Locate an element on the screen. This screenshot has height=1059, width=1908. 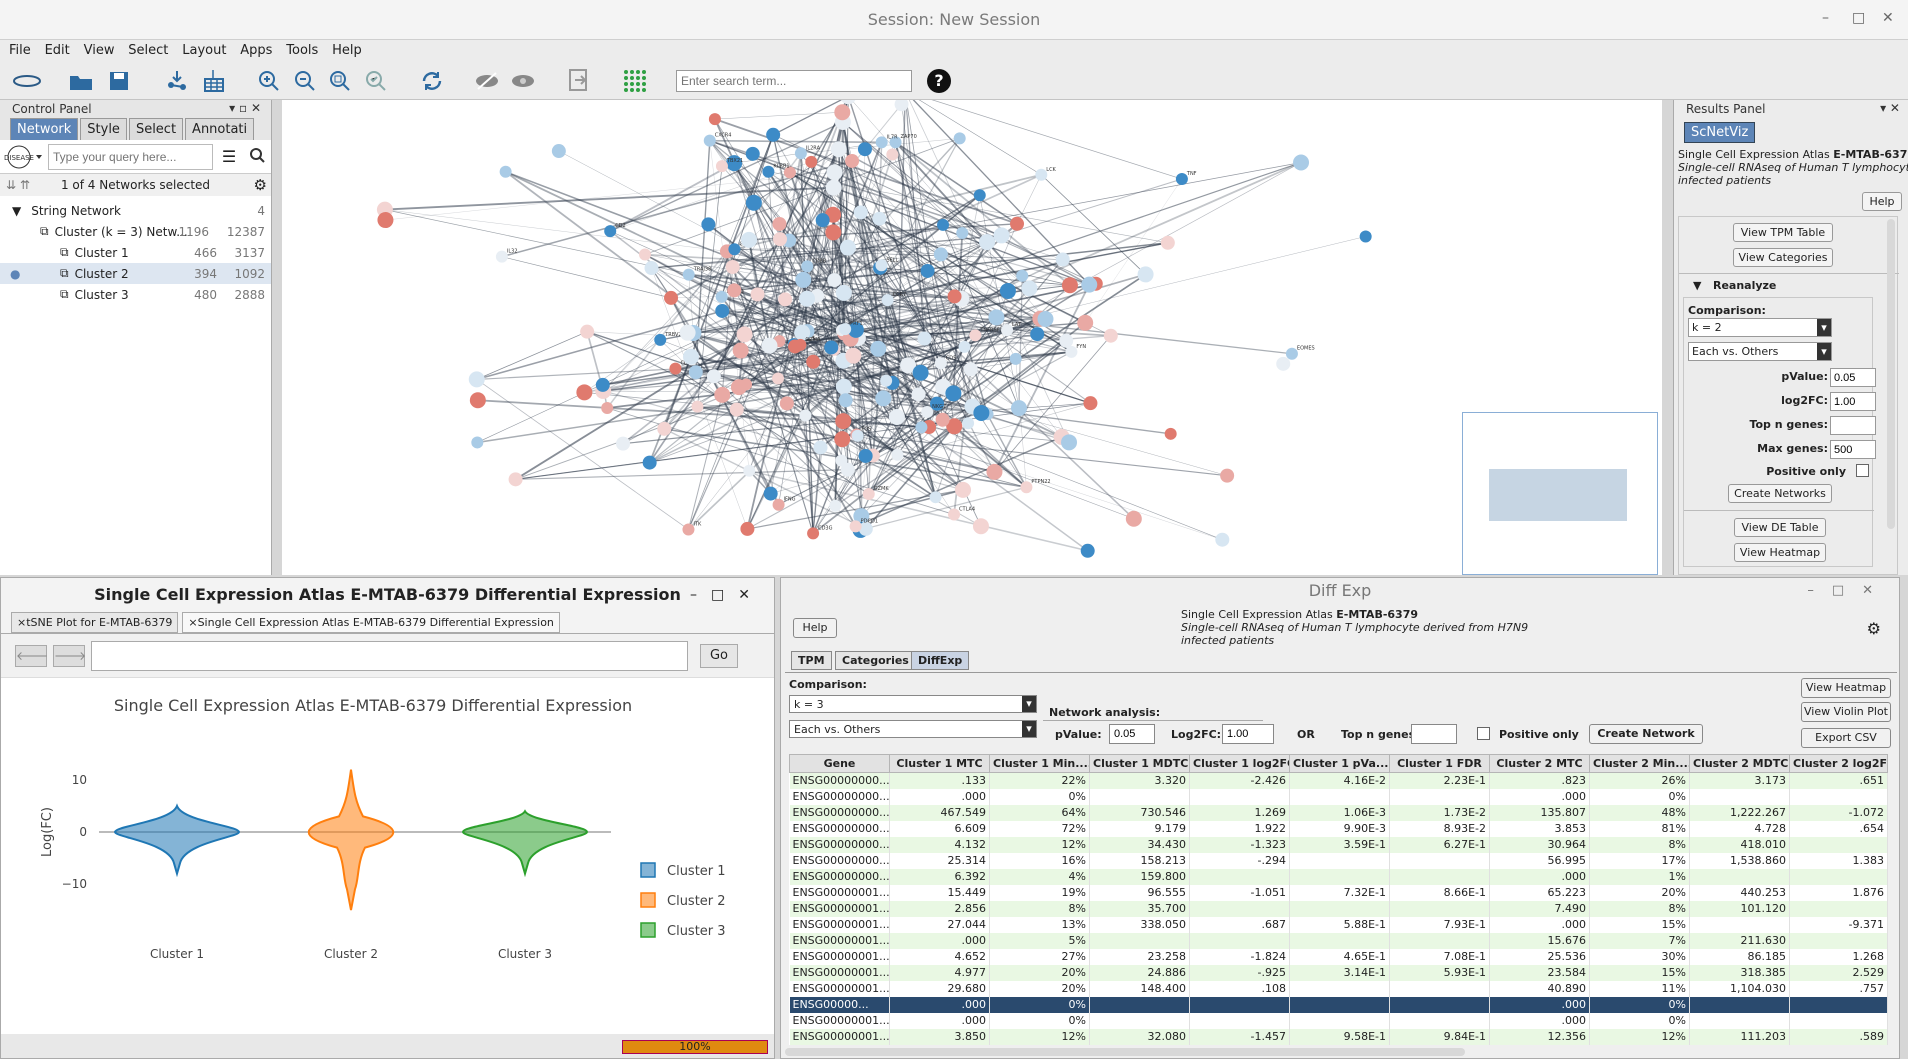
horizontal-scrollbar is located at coordinates (1125, 1052).